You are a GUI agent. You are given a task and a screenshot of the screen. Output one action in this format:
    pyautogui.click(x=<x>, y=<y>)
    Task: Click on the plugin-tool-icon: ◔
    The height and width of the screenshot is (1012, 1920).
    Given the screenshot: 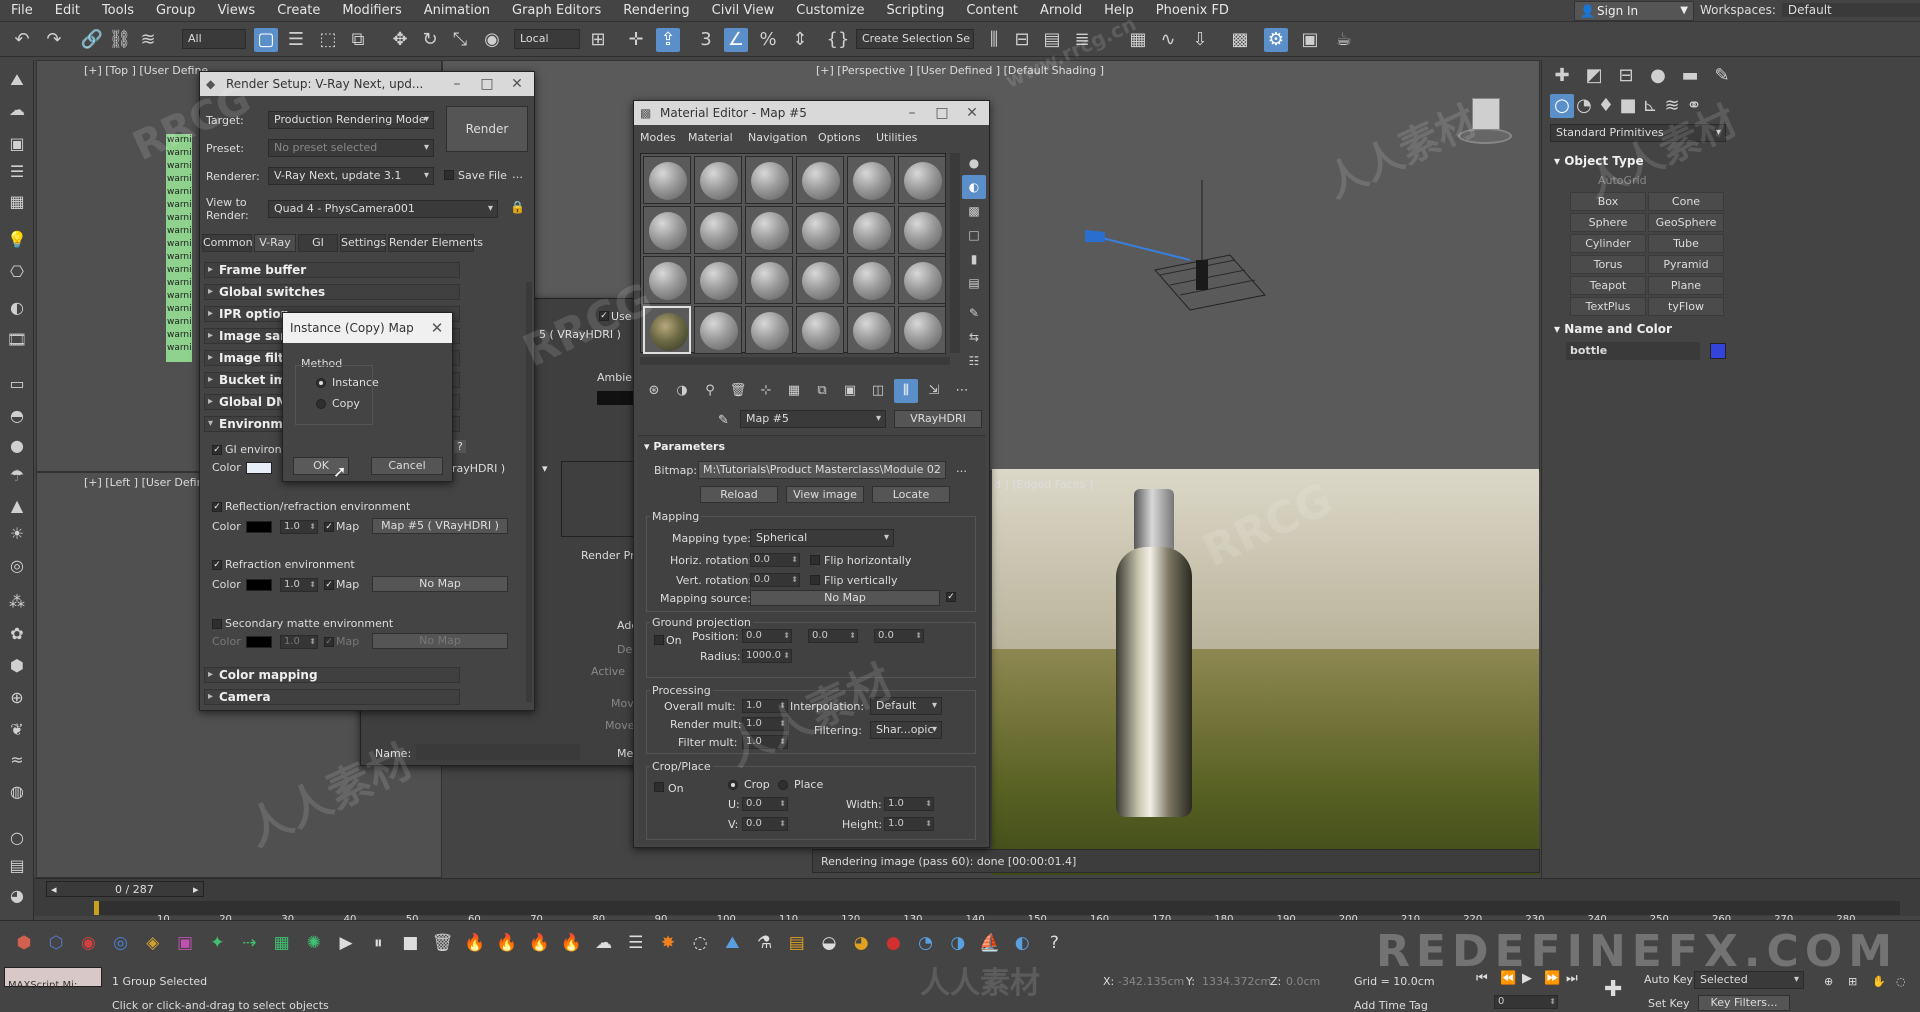 What is the action you would take?
    pyautogui.click(x=926, y=943)
    